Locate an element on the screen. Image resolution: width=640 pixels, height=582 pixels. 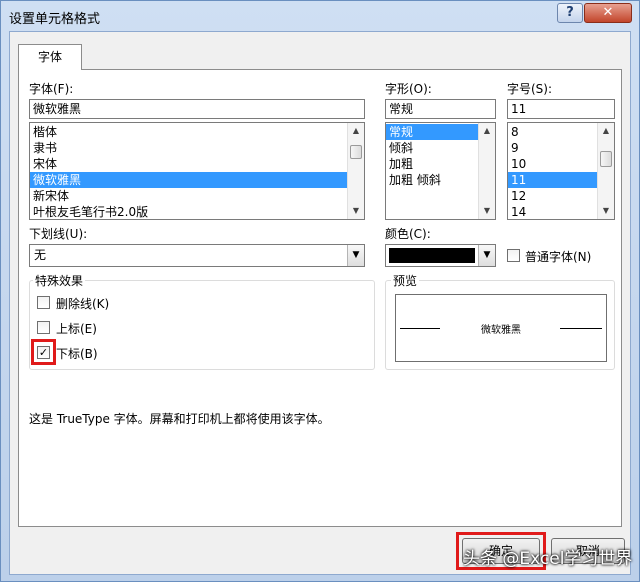
list-item-selected: 微软雅黑 is located at coordinates (197, 180).